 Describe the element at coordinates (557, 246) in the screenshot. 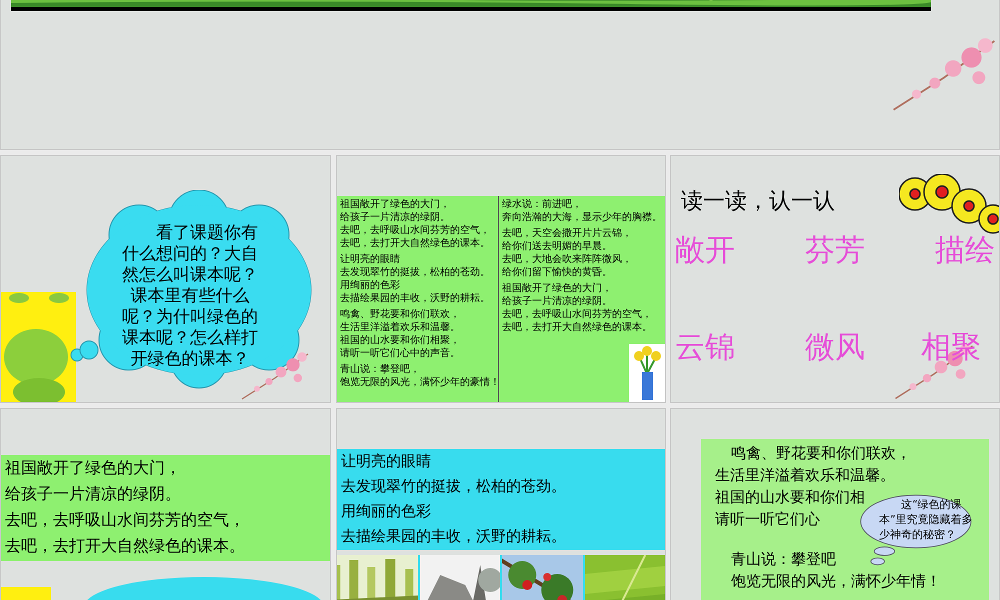

I see `poem-line: 给你们送去明媚的早晨。` at that location.